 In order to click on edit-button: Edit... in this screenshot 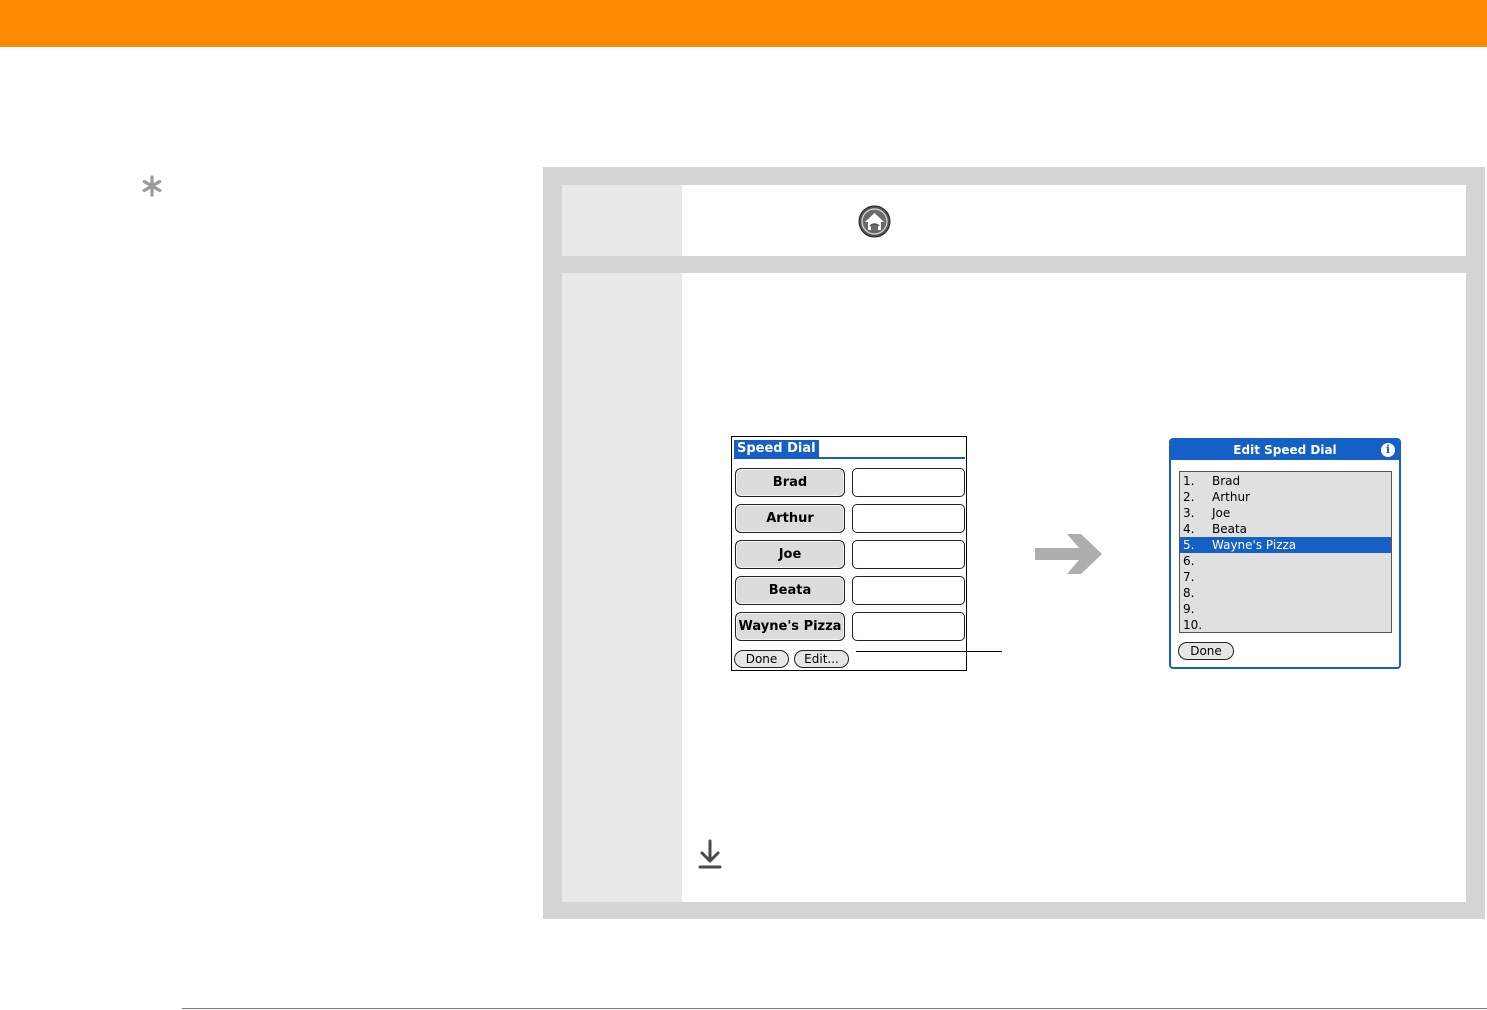, I will do `click(821, 659)`.